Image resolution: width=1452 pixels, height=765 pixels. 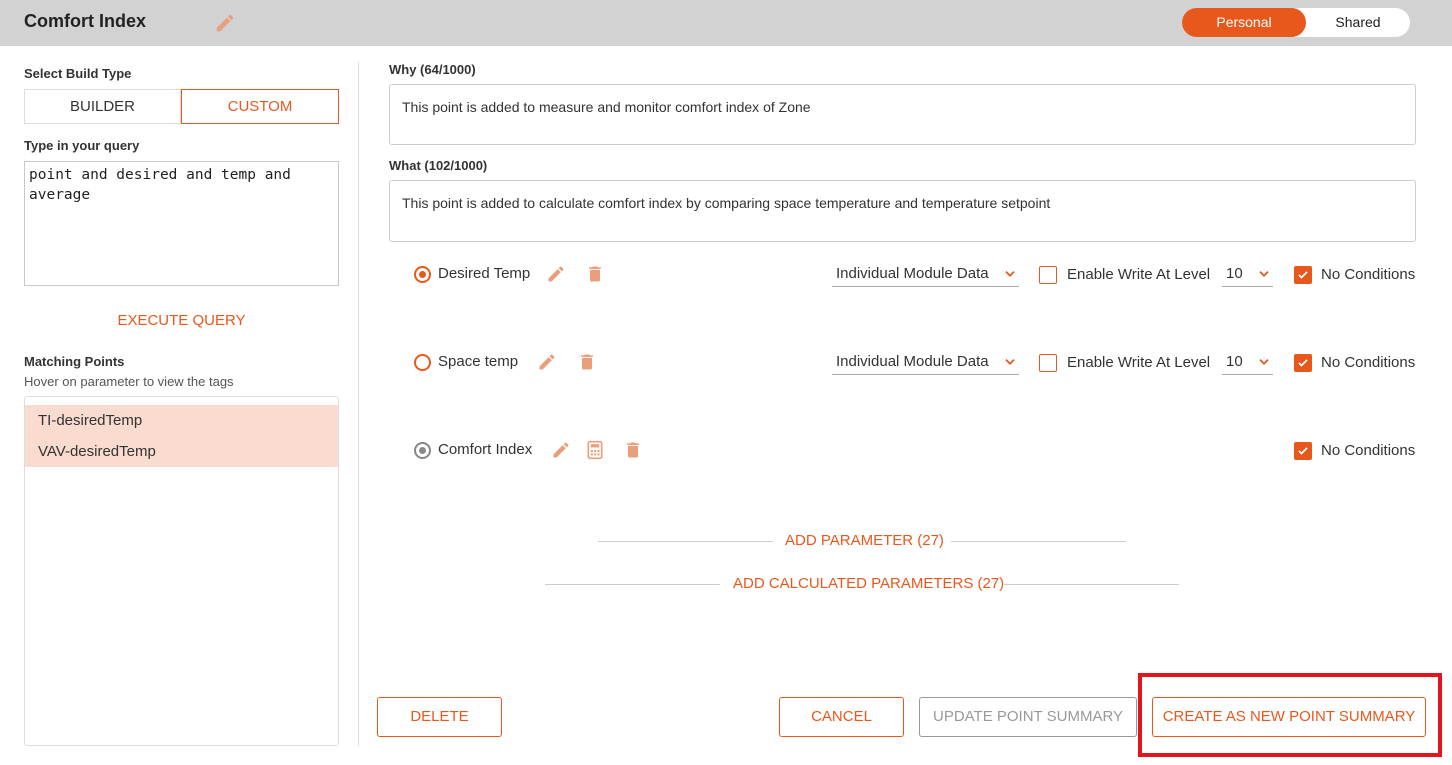 What do you see at coordinates (181, 571) in the screenshot?
I see `matching-points-list: TI-desiredTemp VAV-desiredTemp` at bounding box center [181, 571].